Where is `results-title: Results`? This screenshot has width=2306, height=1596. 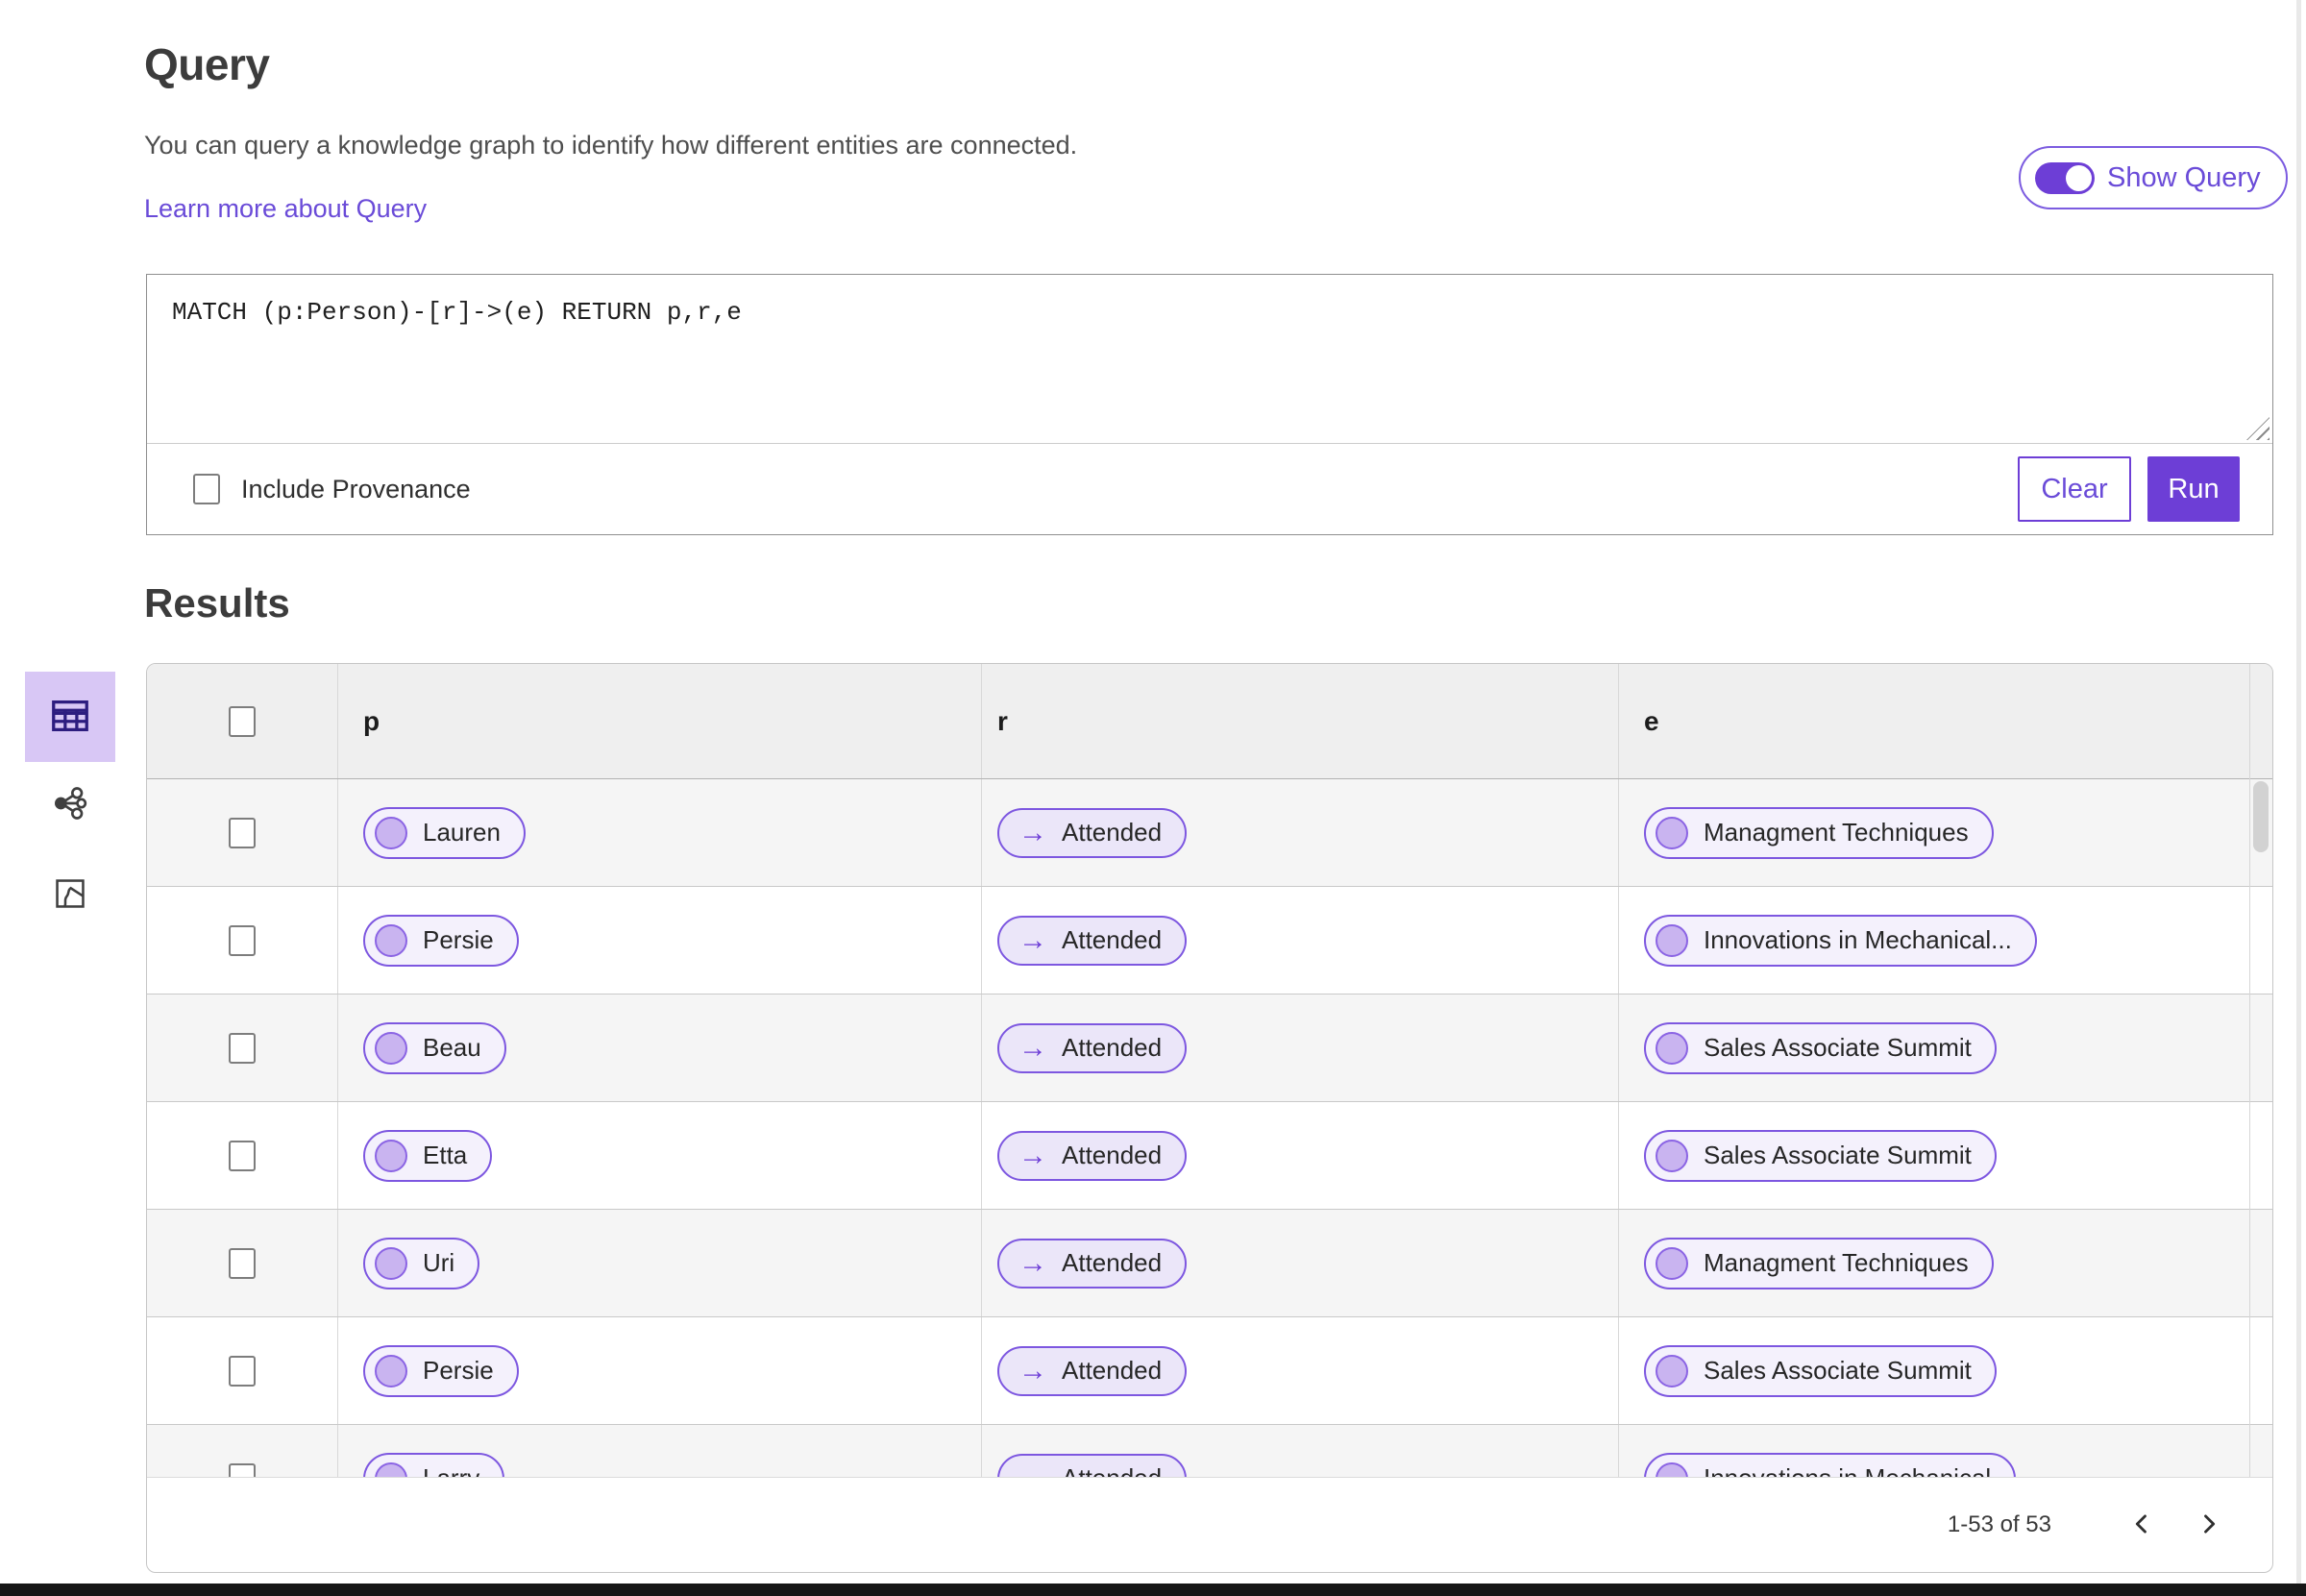
results-title: Results is located at coordinates (217, 603).